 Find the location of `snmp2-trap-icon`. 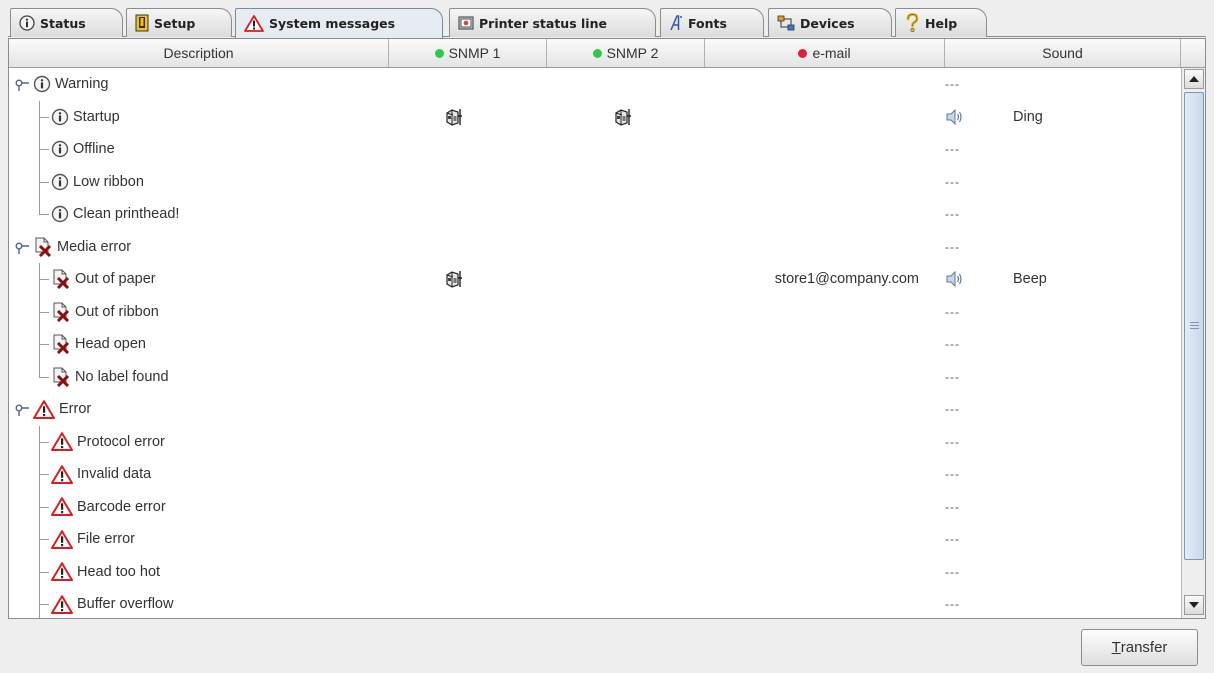

snmp2-trap-icon is located at coordinates (623, 118).